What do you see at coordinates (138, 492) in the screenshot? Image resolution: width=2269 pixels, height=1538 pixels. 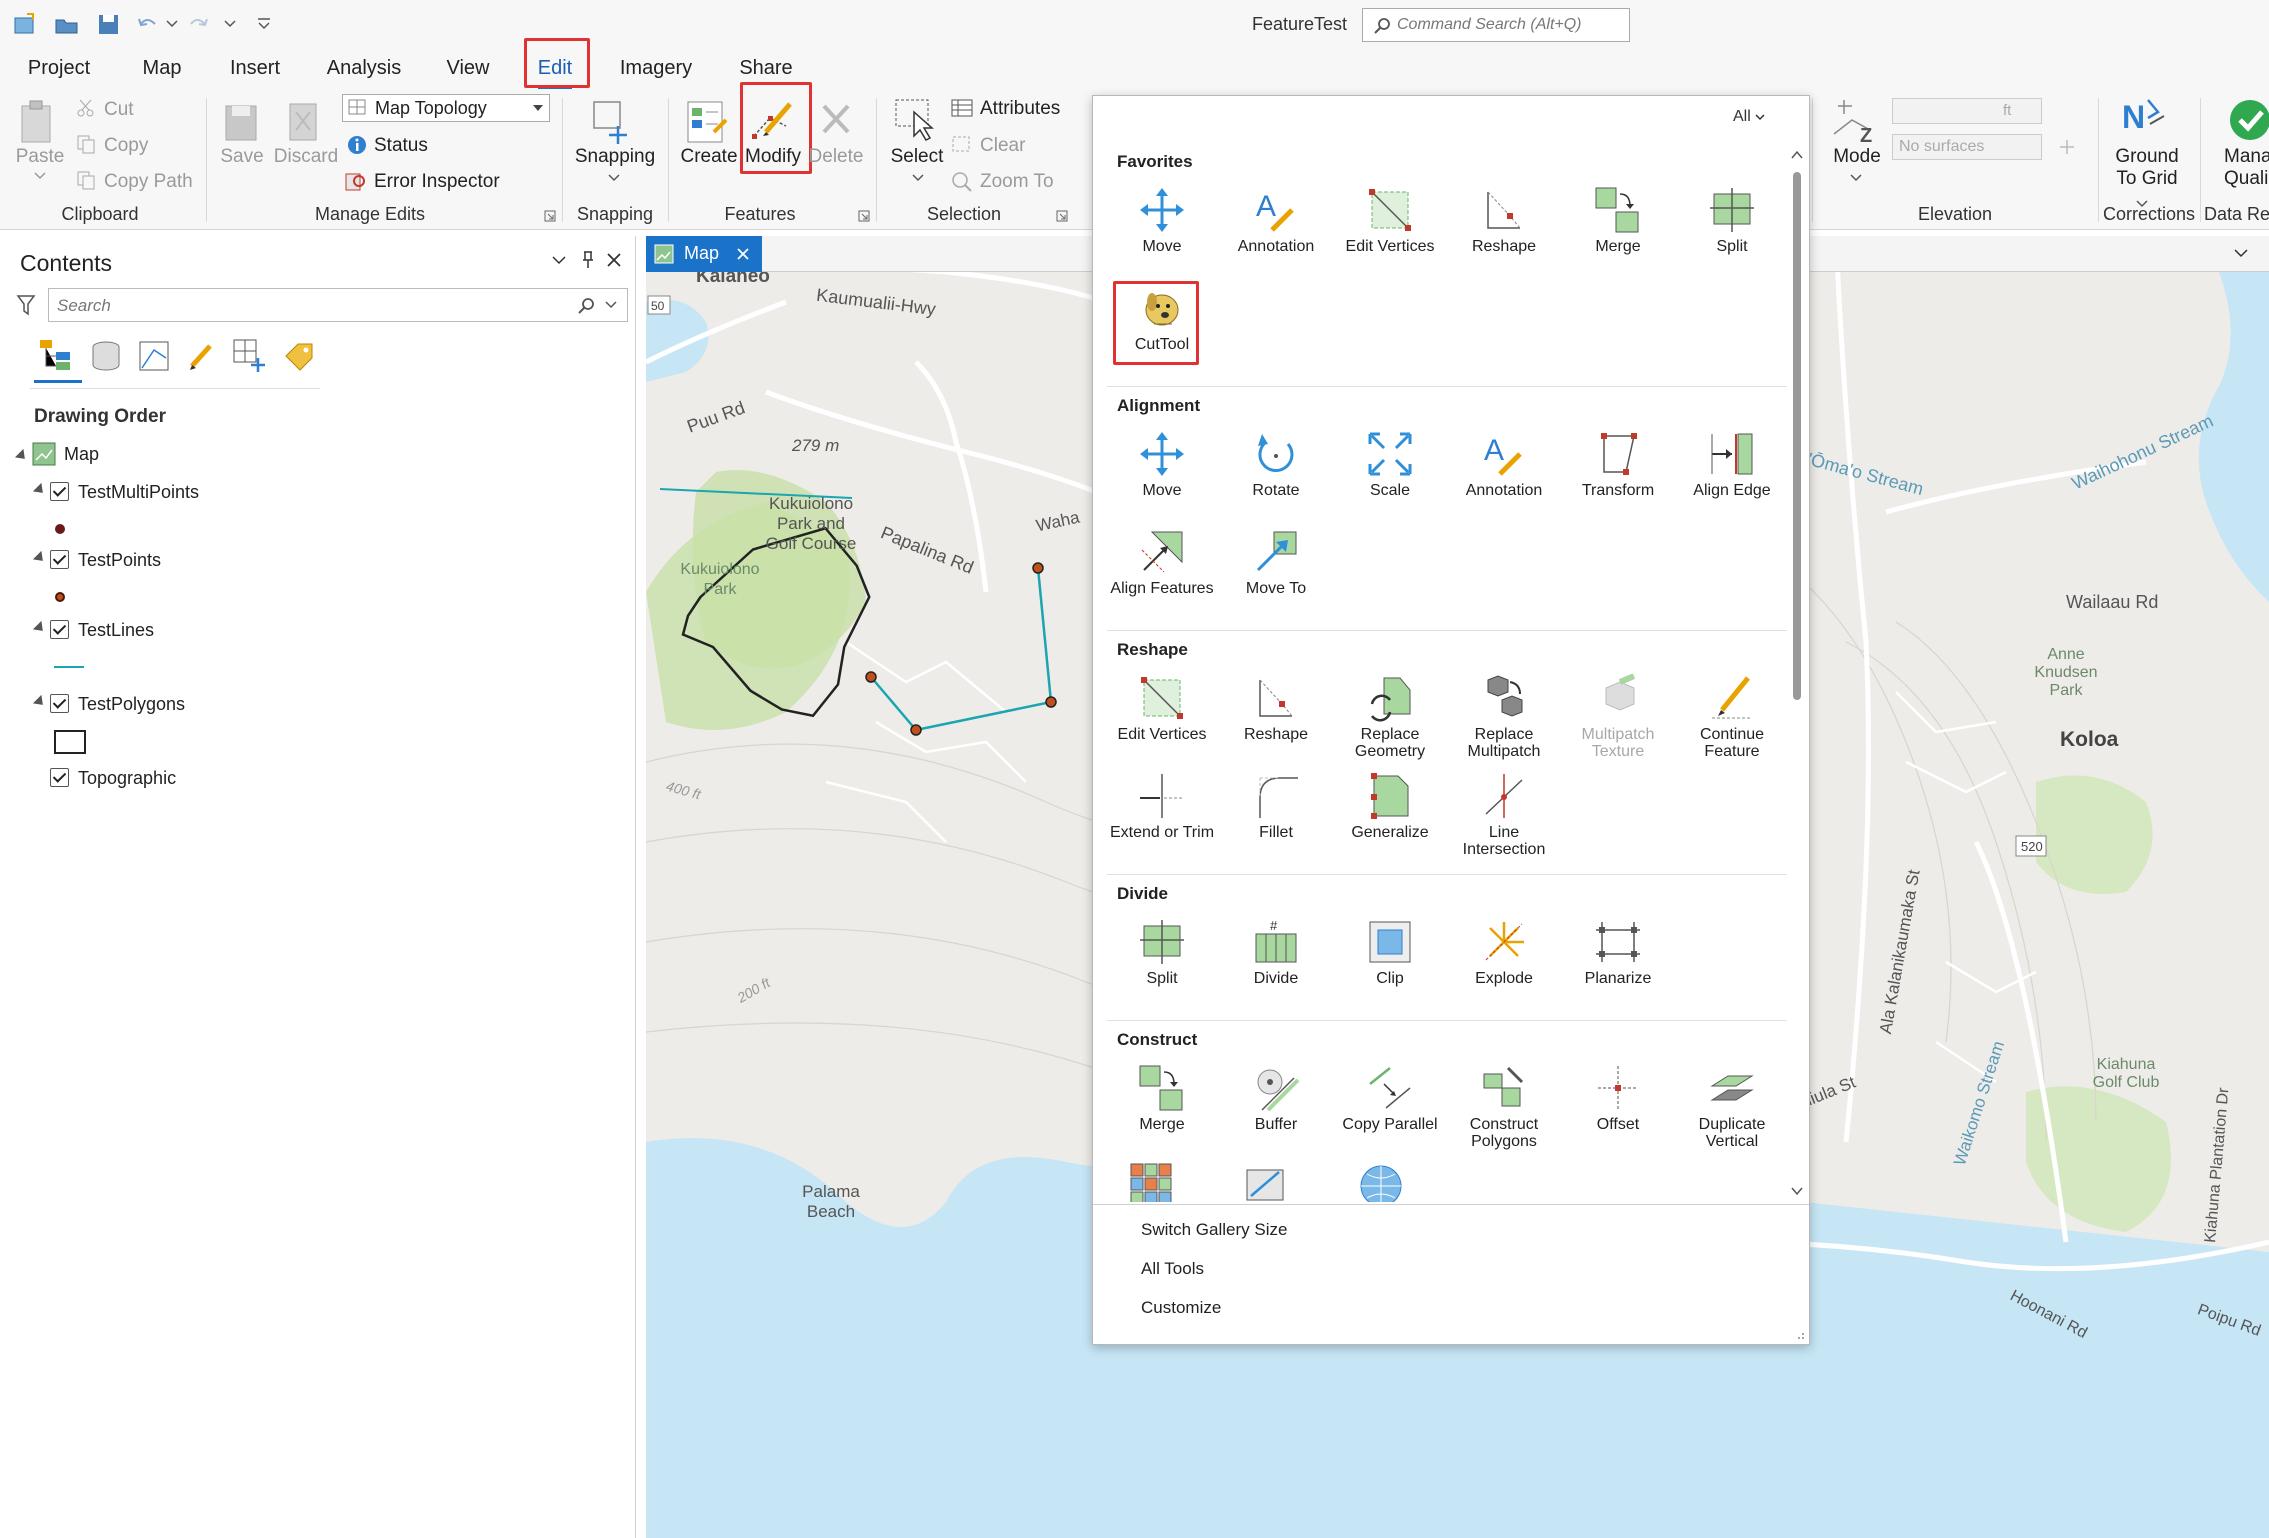 I see `layer-testmultipoints: TestMultiPoints` at bounding box center [138, 492].